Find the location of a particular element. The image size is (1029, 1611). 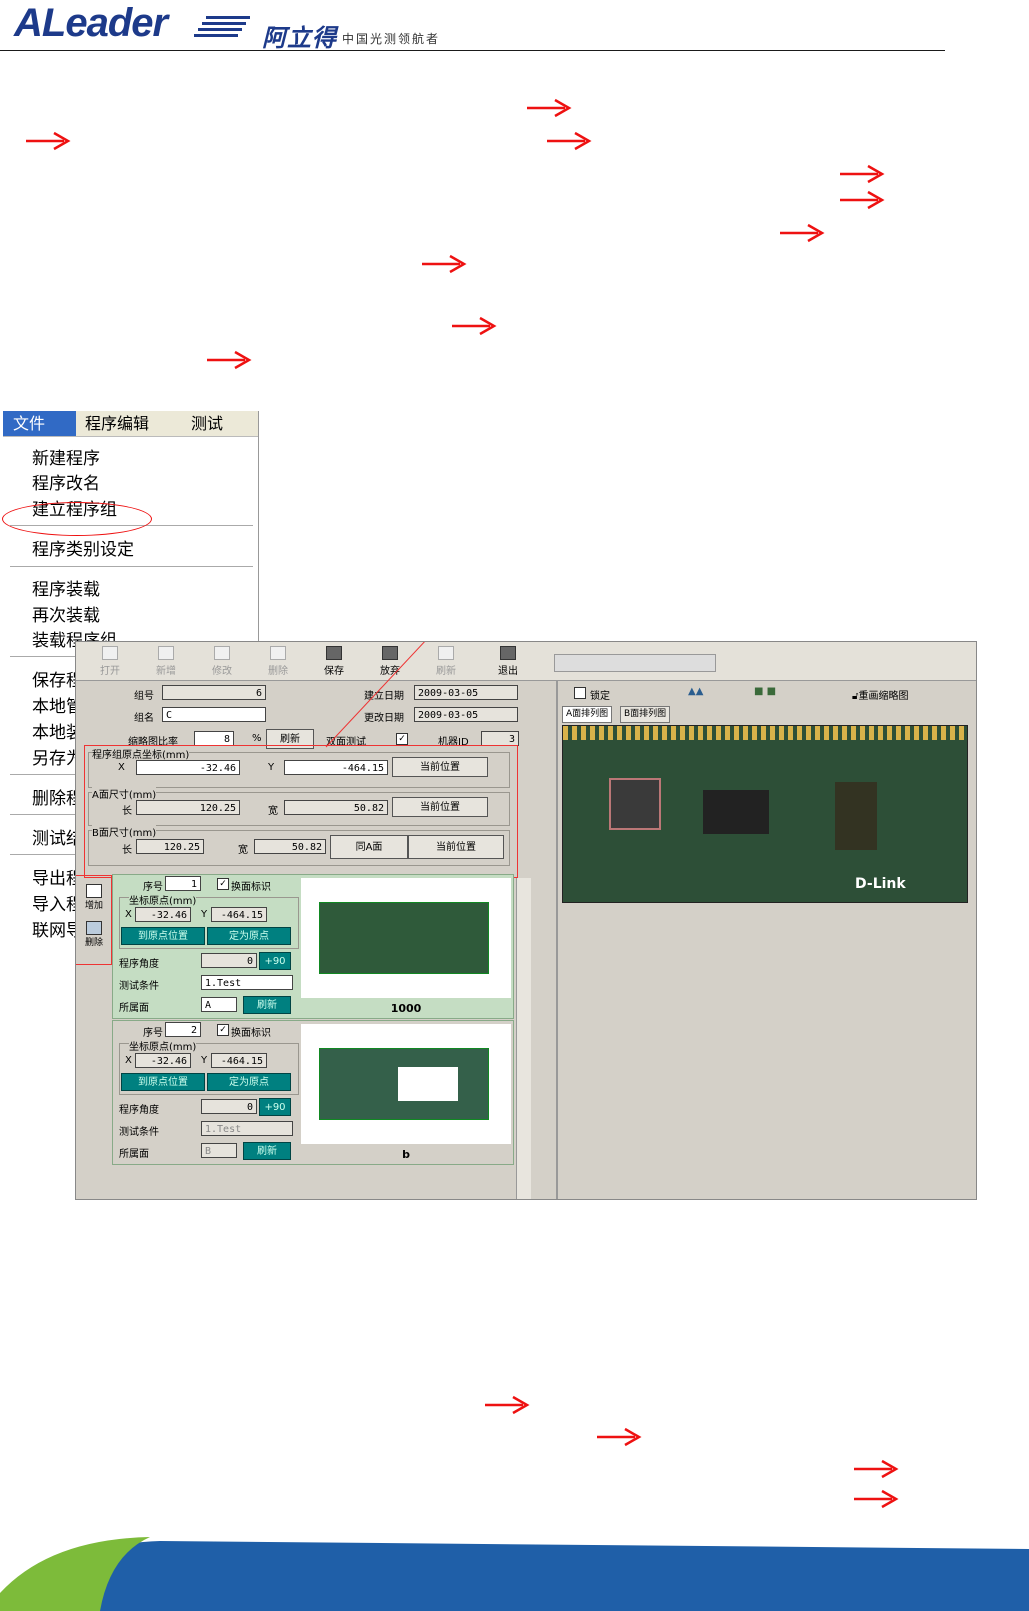

menu-separator is located at coordinates (131, 566).